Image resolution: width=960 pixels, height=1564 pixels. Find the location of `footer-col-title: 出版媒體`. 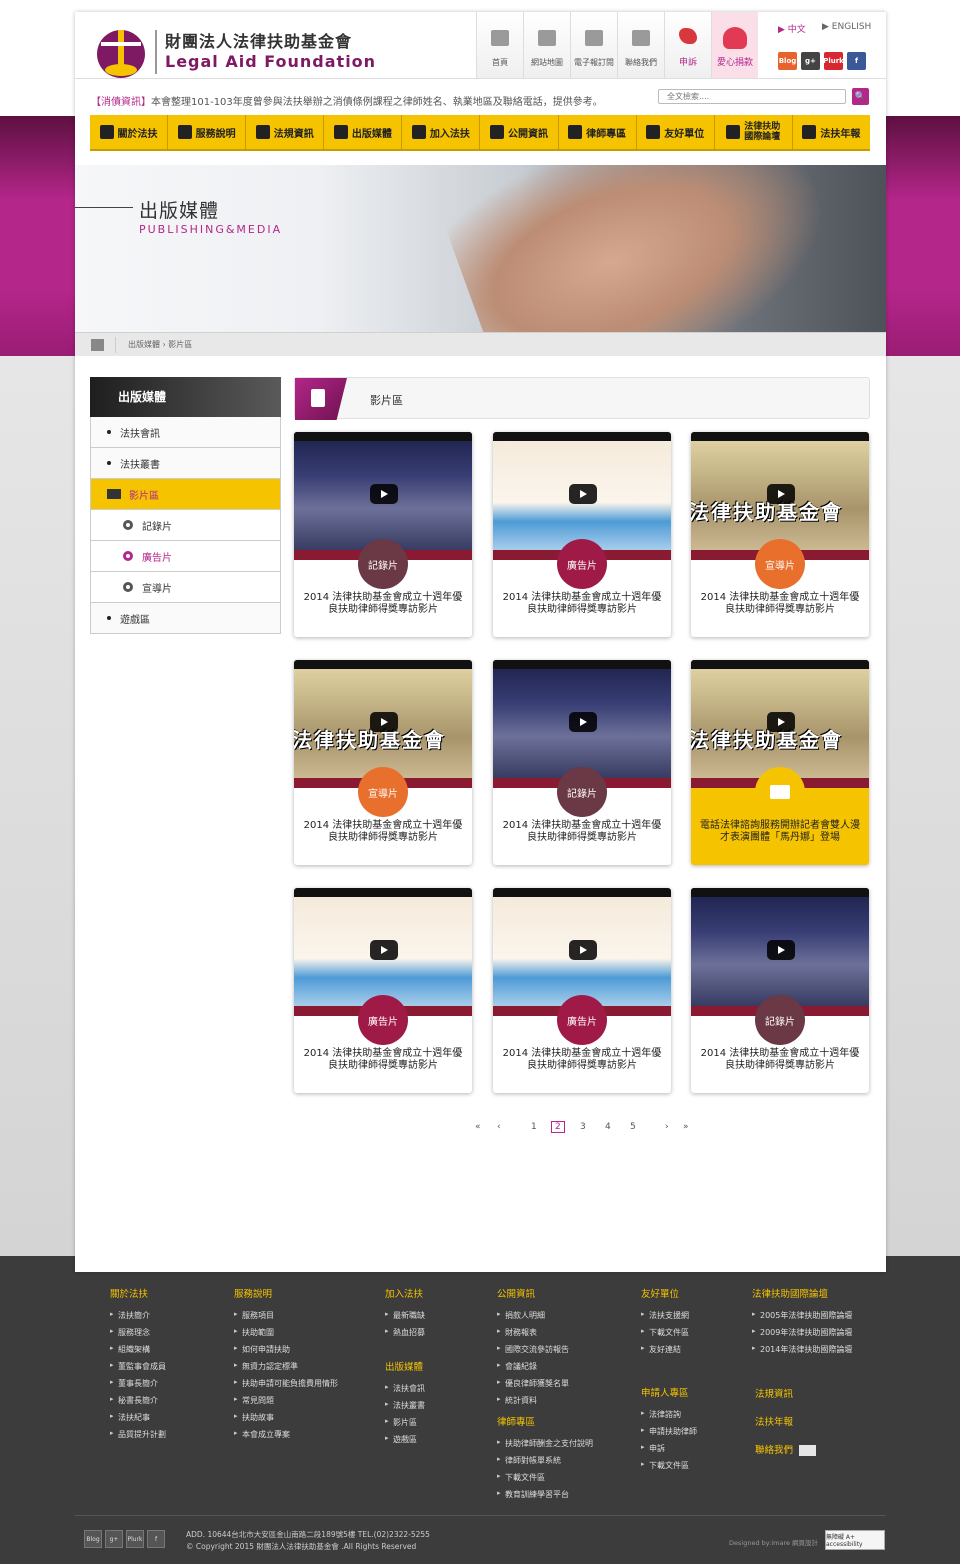

footer-col-title: 出版媒體 is located at coordinates (405, 1366).